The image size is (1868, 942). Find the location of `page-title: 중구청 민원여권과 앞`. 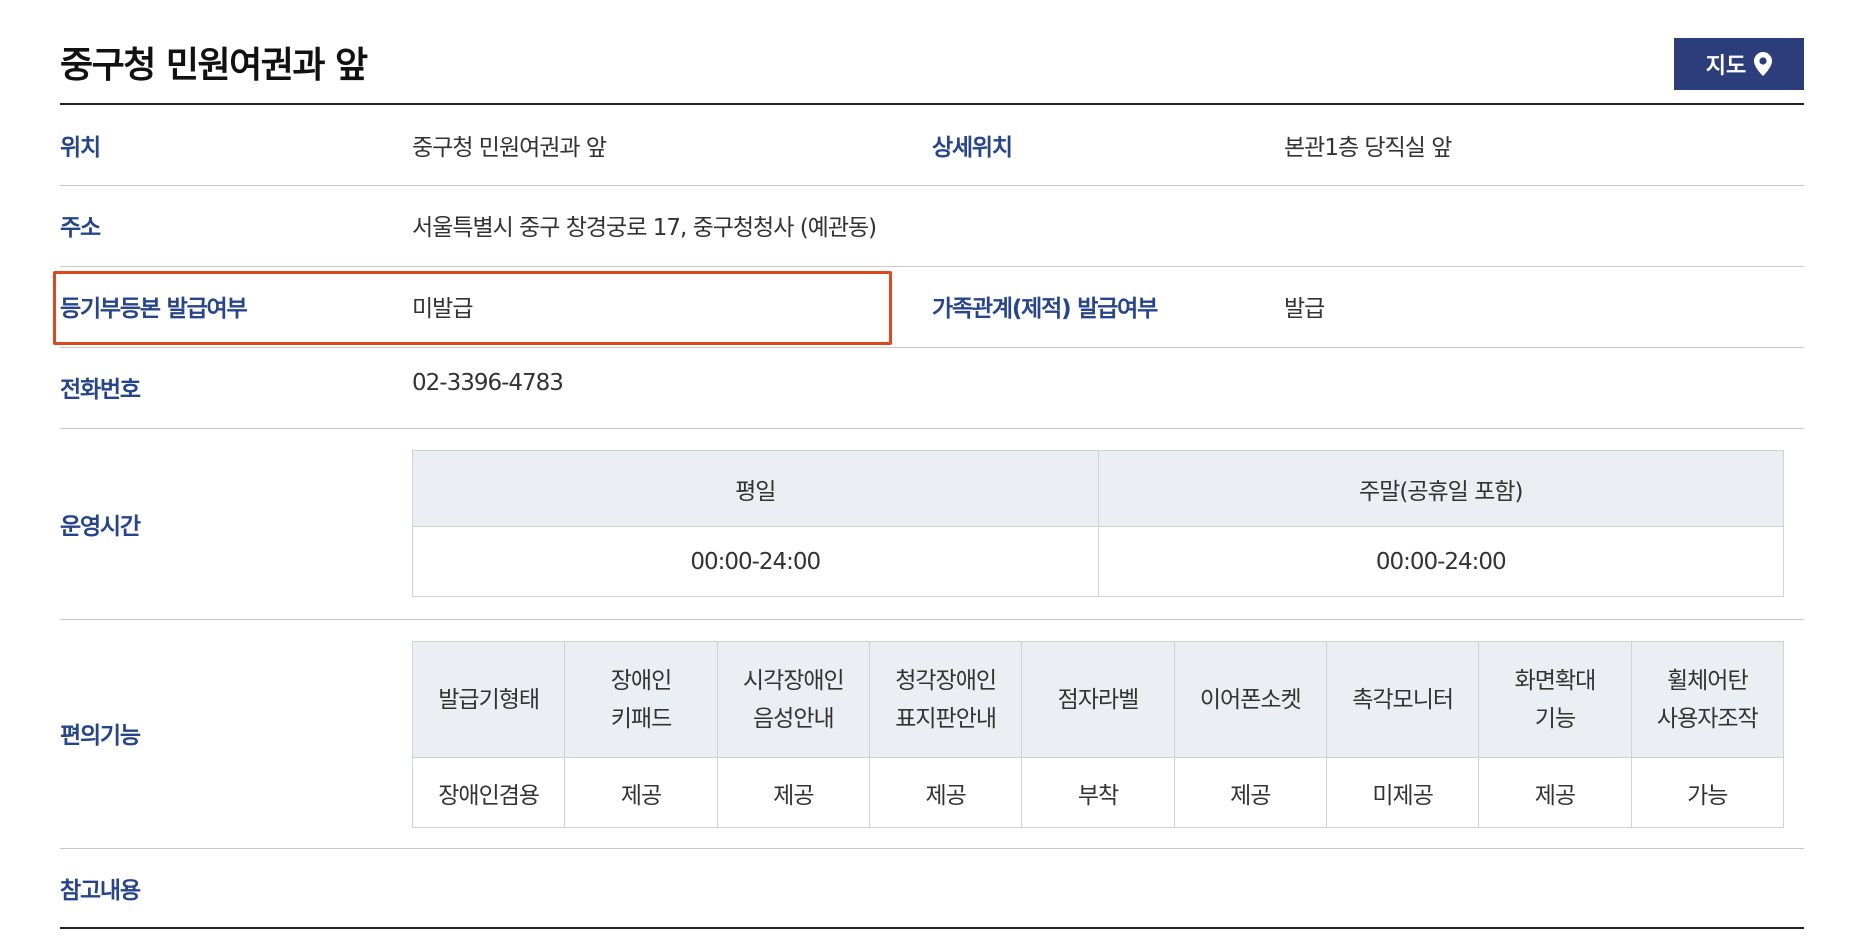

page-title: 중구청 민원여권과 앞 is located at coordinates (214, 65).